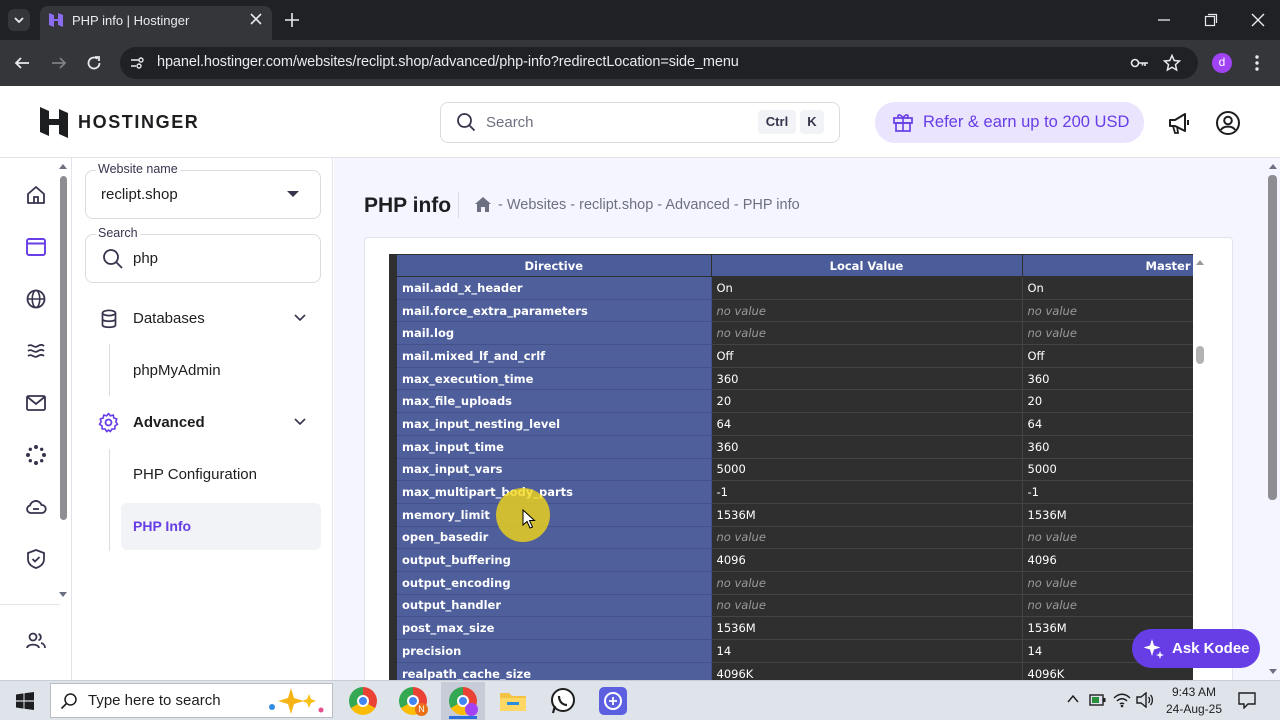 Image resolution: width=1280 pixels, height=720 pixels. I want to click on security-shield-icon, so click(36, 559).